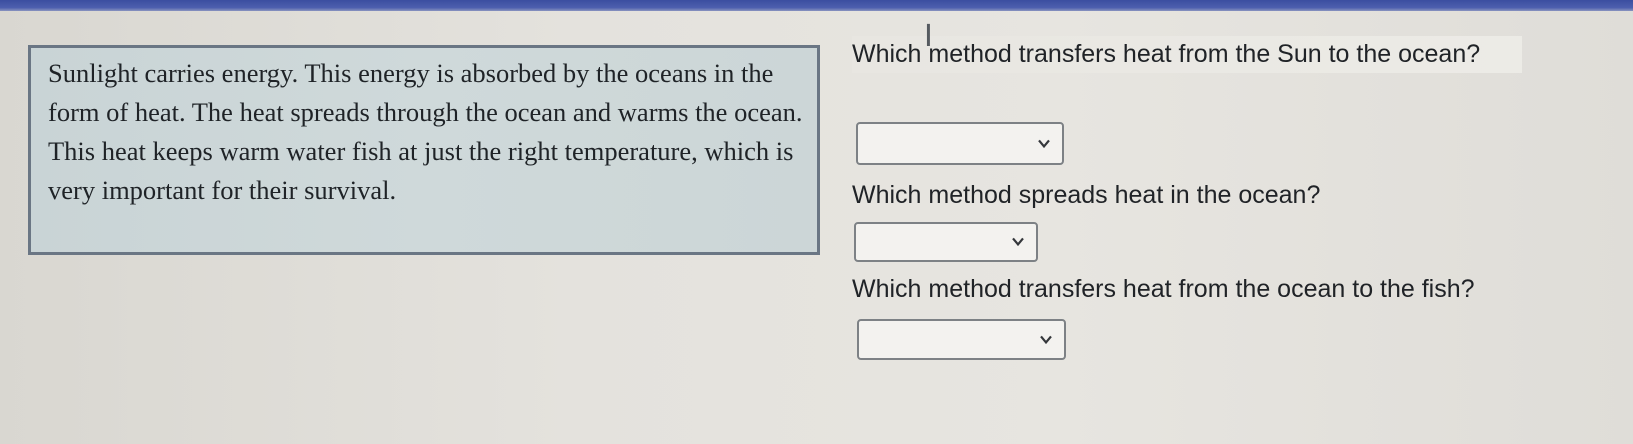  What do you see at coordinates (1086, 195) in the screenshot?
I see `question-2-text: Which method spreads heat in the ocean?` at bounding box center [1086, 195].